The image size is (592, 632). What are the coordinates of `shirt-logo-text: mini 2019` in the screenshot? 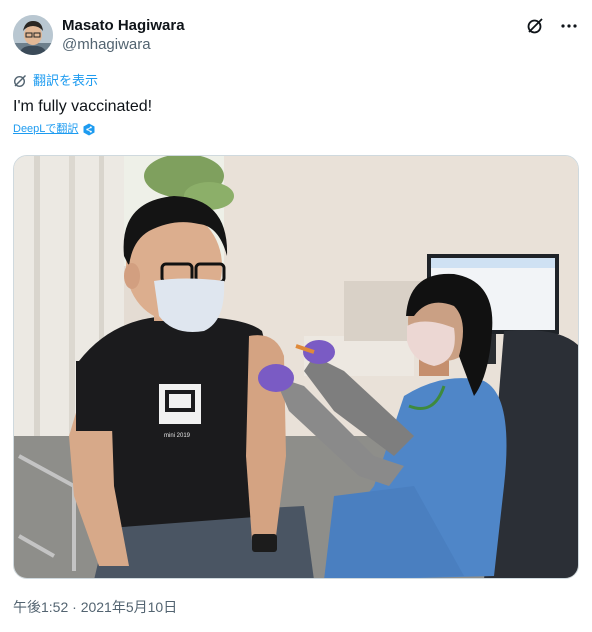 It's located at (177, 436).